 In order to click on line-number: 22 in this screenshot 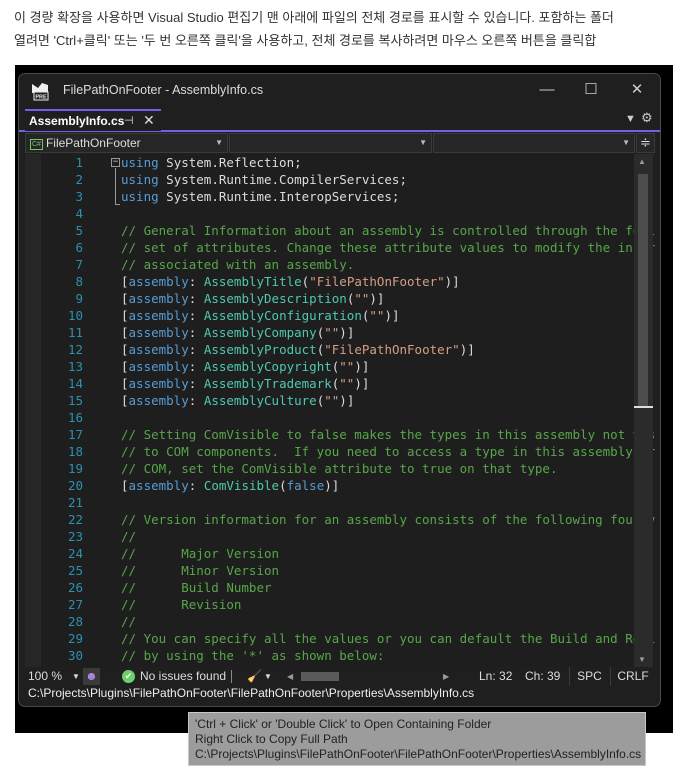, I will do `click(75, 519)`.